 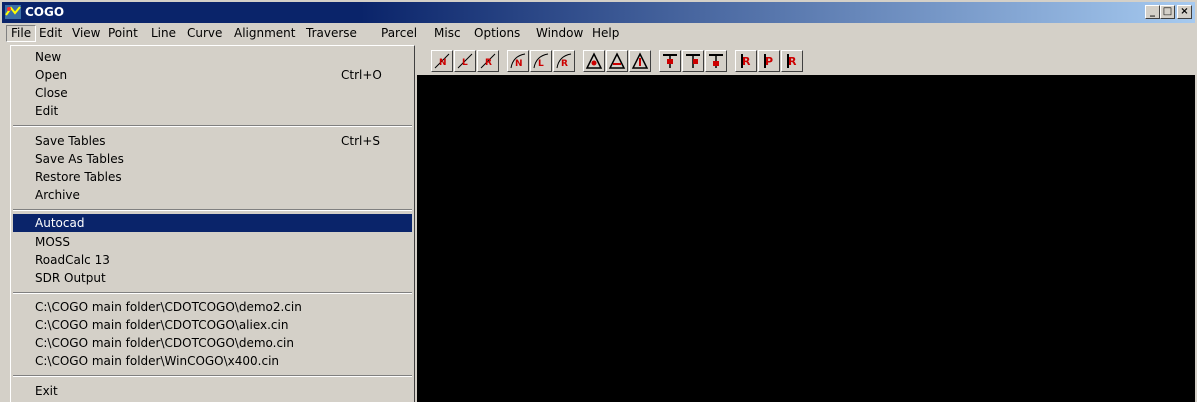 I want to click on menu-item-exit: Exit, so click(x=212, y=391).